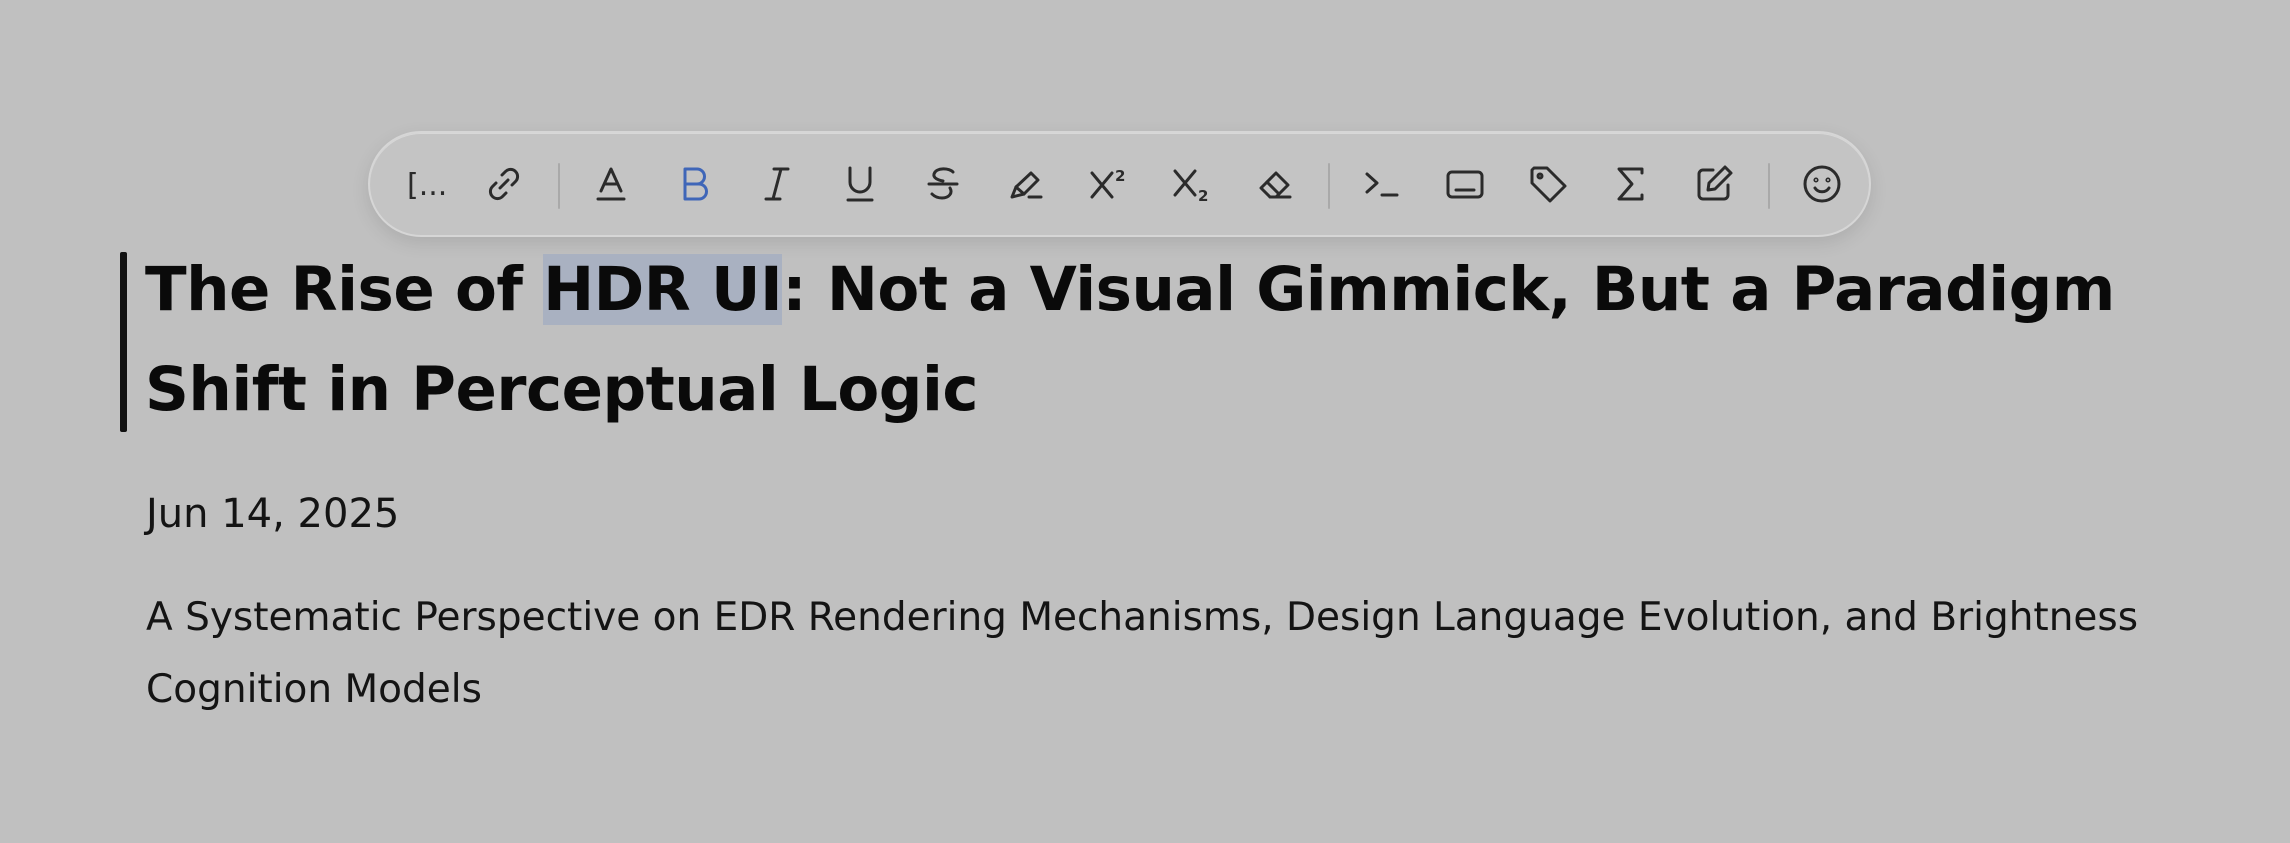 This screenshot has width=2290, height=843. I want to click on inline-code-icon, so click(1382, 186).